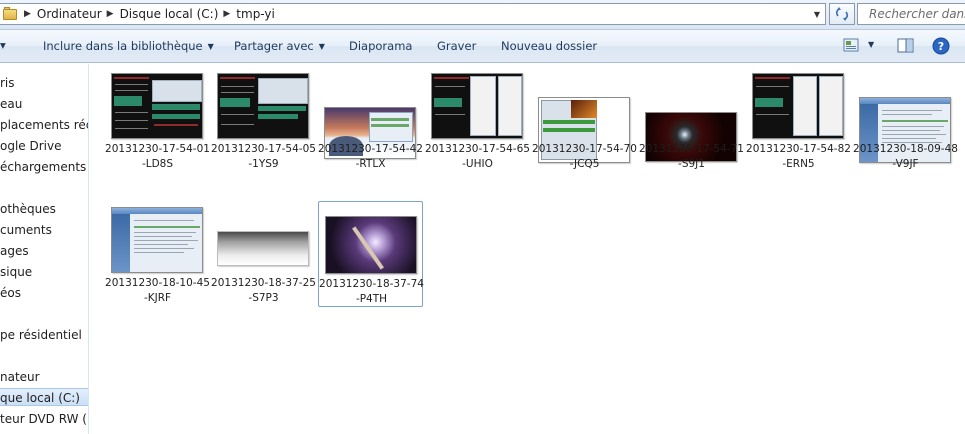  I want to click on refresh-icon, so click(842, 14).